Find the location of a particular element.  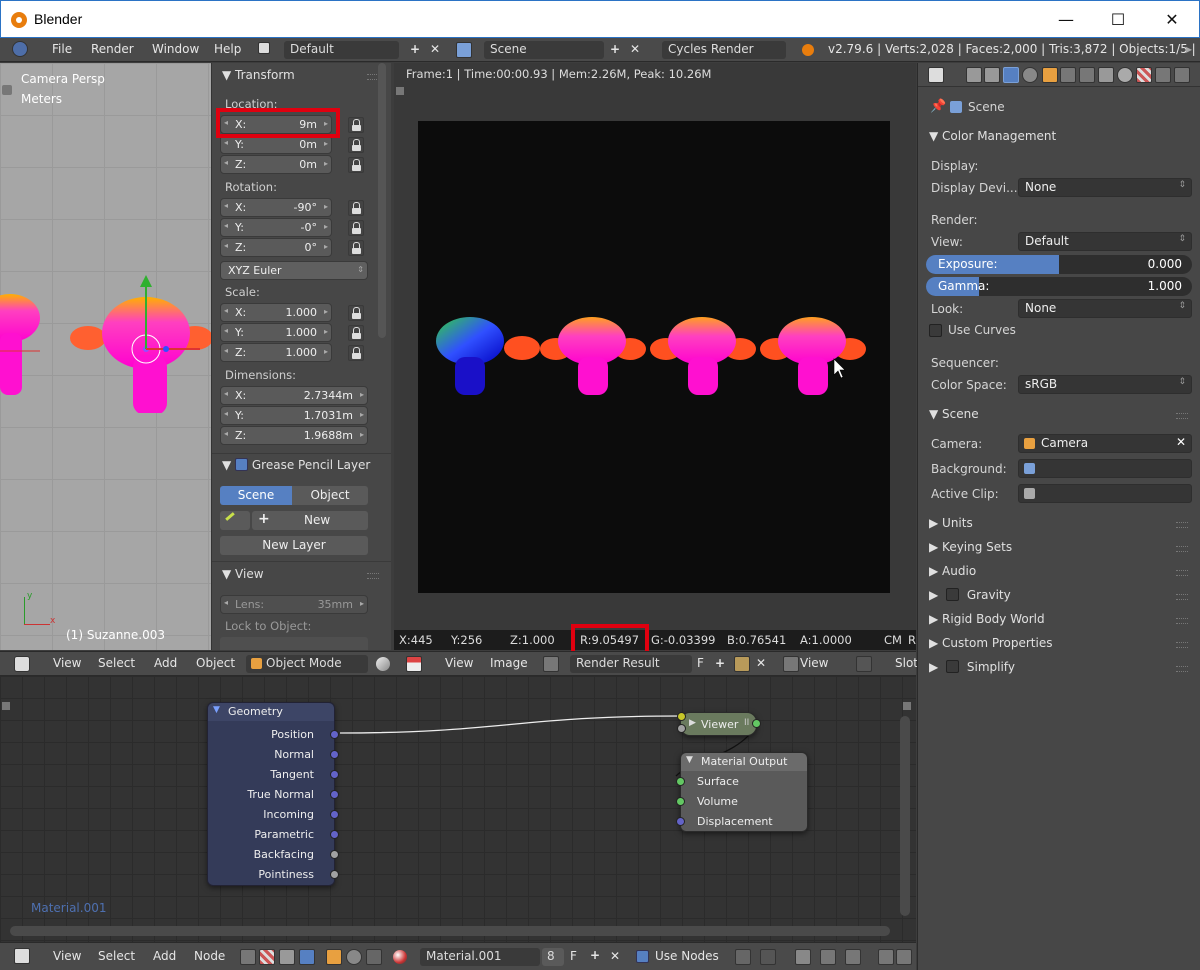

socket-position is located at coordinates (334, 734).